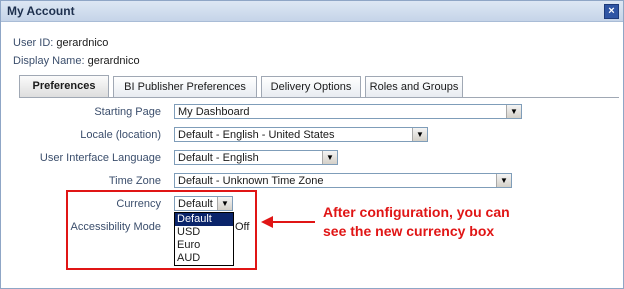  I want to click on user-id-value: gerardnico, so click(82, 43).